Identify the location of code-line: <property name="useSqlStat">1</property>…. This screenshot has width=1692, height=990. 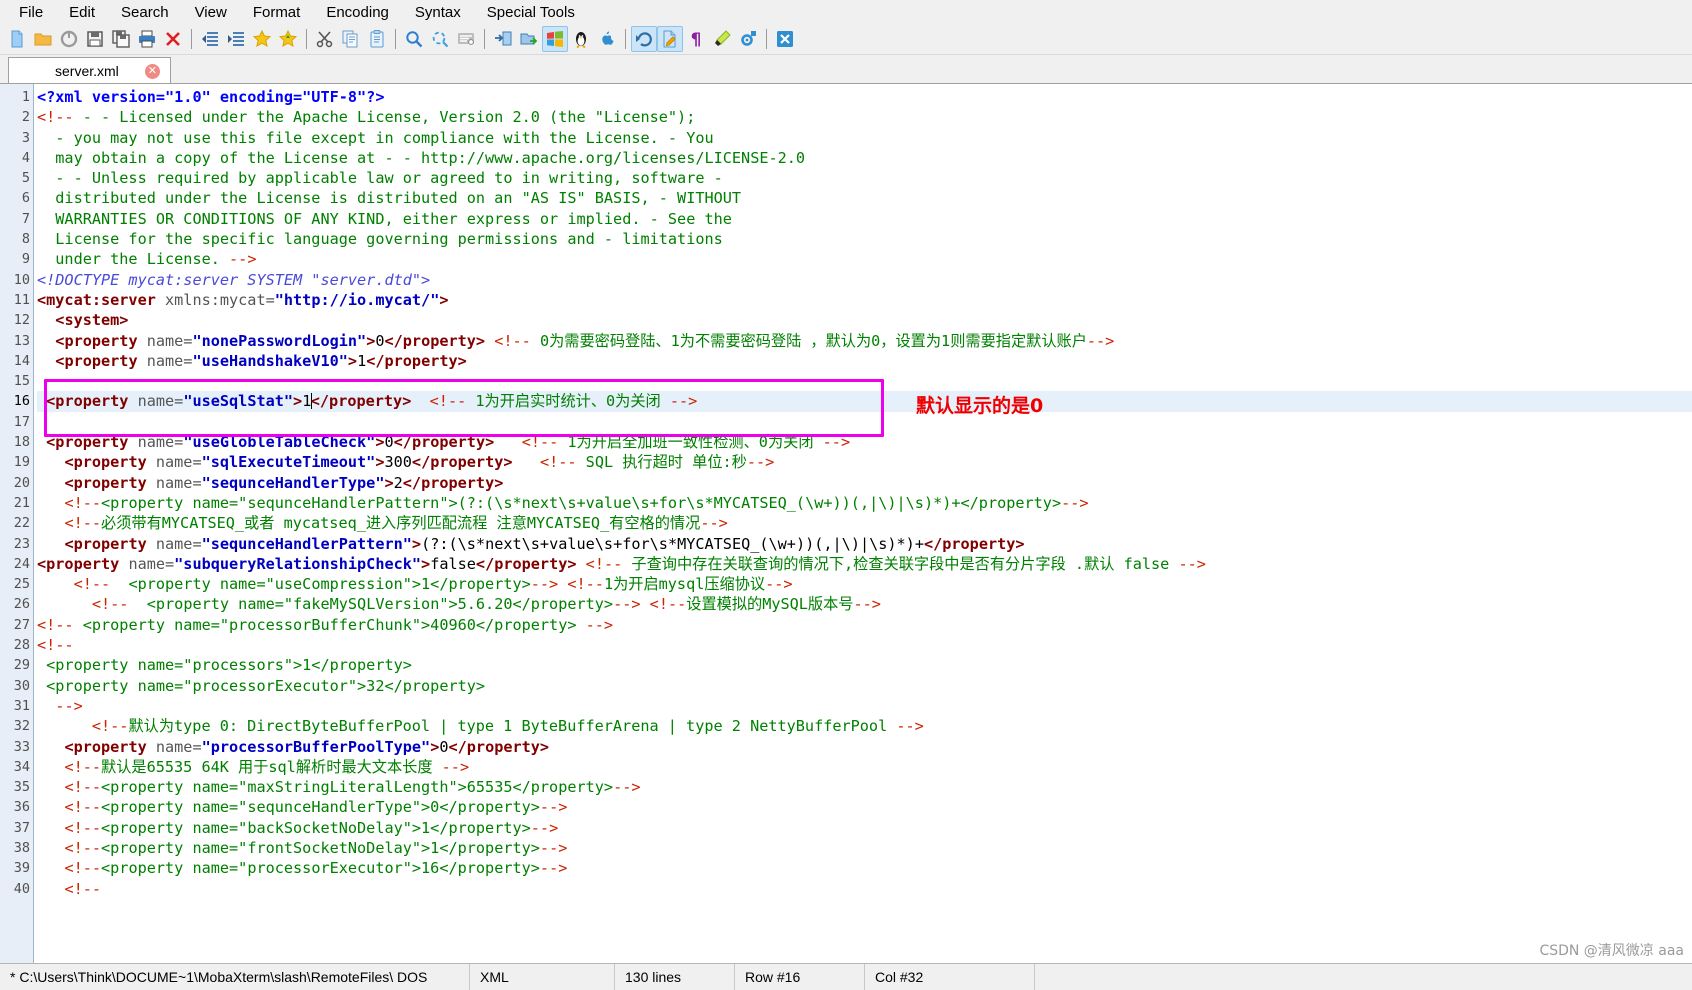
(864, 401).